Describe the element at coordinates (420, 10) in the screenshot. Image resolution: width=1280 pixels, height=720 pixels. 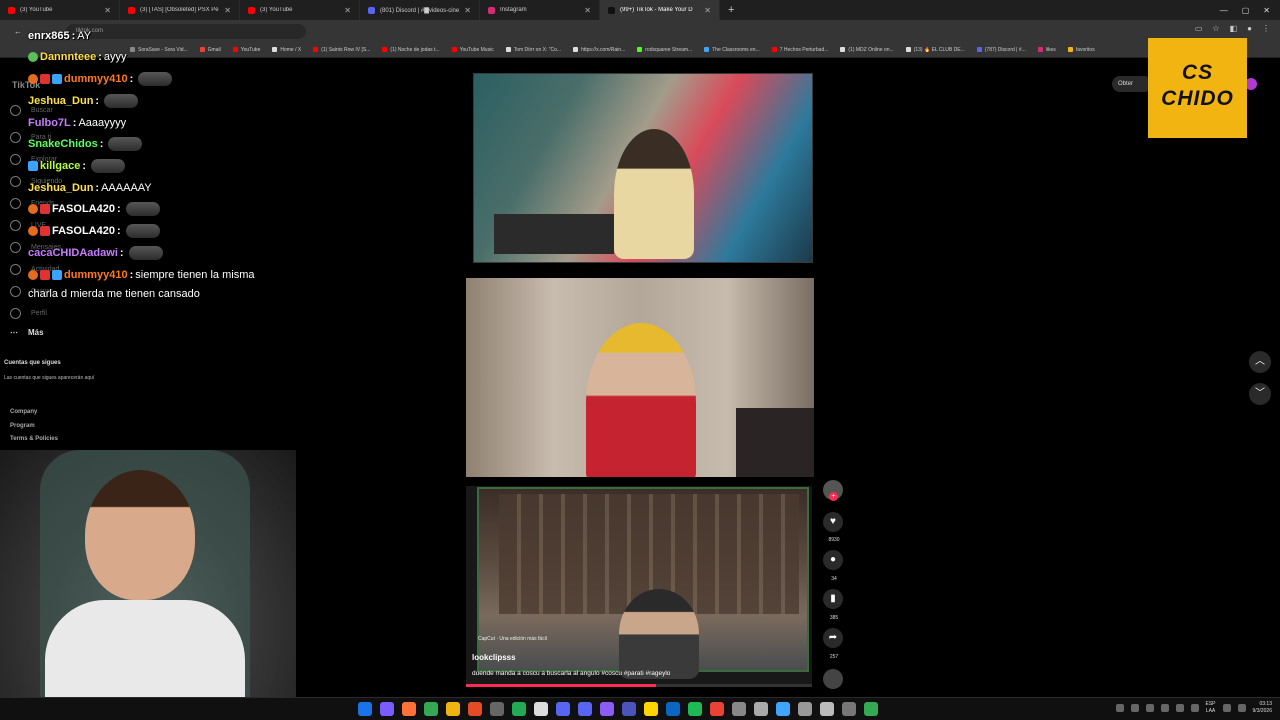
I see `browser-tab: (801) Discord | #▇videos-cine ✕` at that location.